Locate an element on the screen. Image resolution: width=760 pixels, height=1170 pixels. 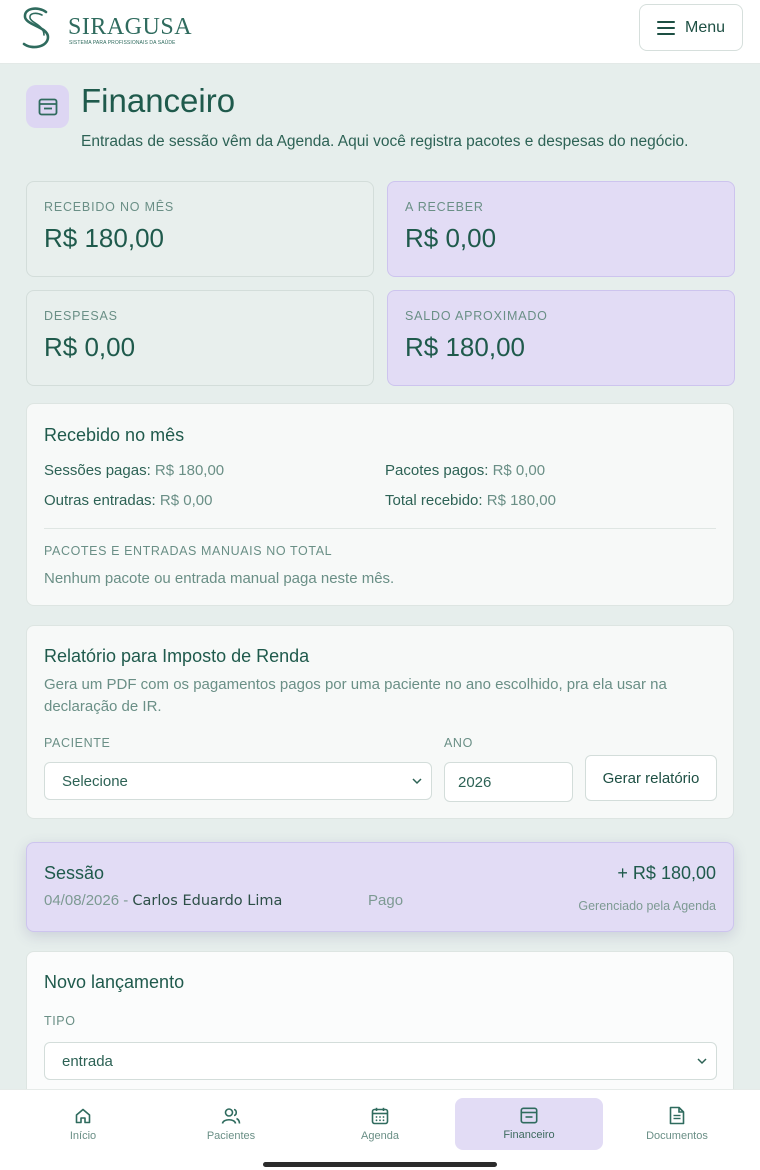
nav-item-label: Financeiro is located at coordinates (529, 1135).